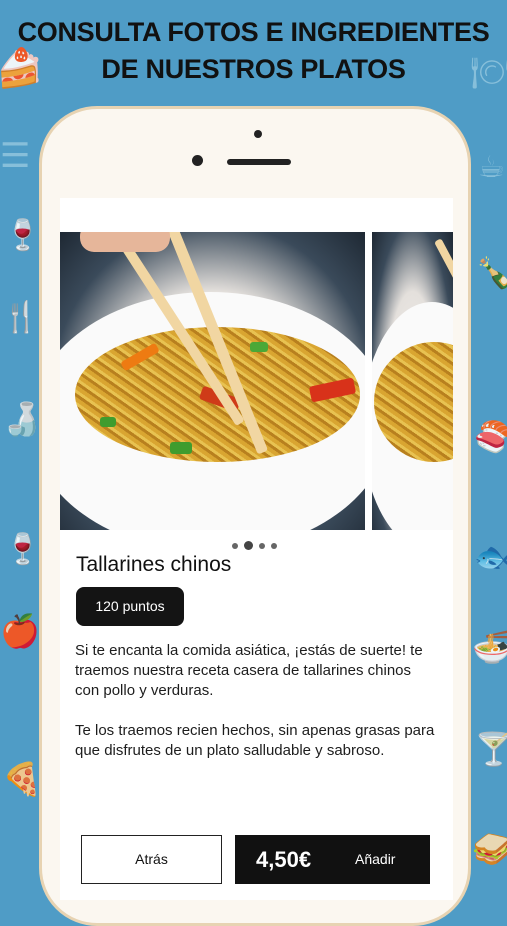  I want to click on cocktail-icon: 🍸, so click(490, 749).